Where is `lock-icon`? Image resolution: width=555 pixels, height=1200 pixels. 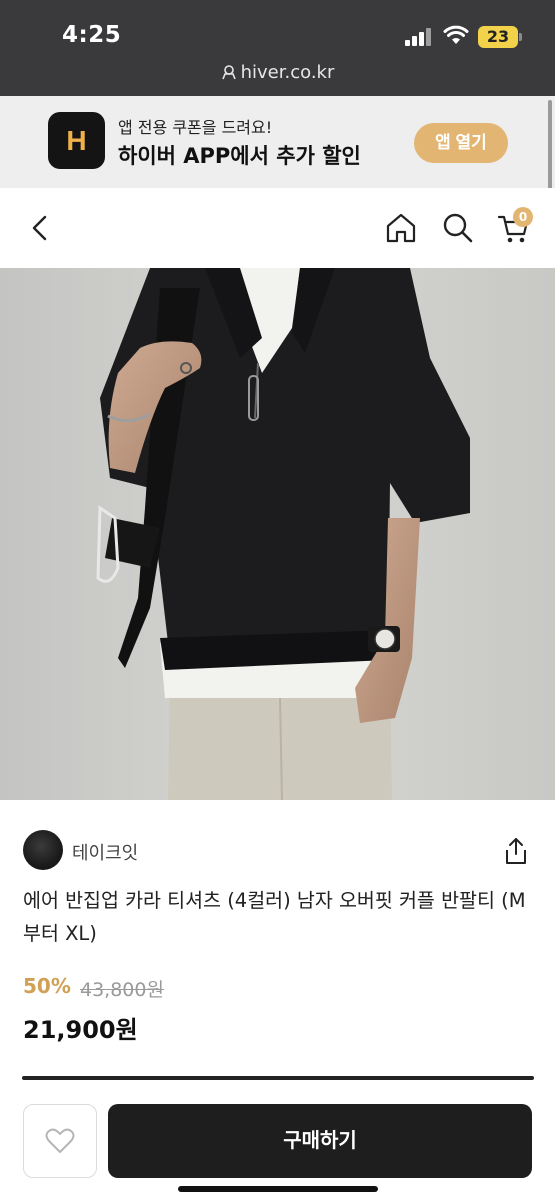 lock-icon is located at coordinates (228, 72).